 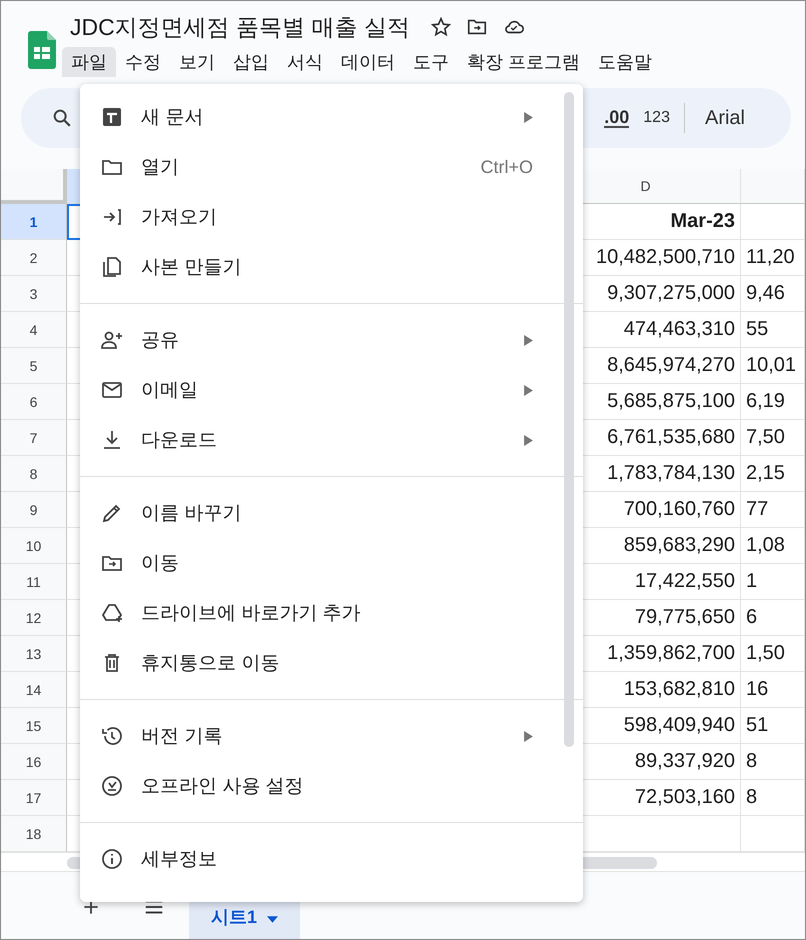 I want to click on menu-item-label: 이메일, so click(x=169, y=391).